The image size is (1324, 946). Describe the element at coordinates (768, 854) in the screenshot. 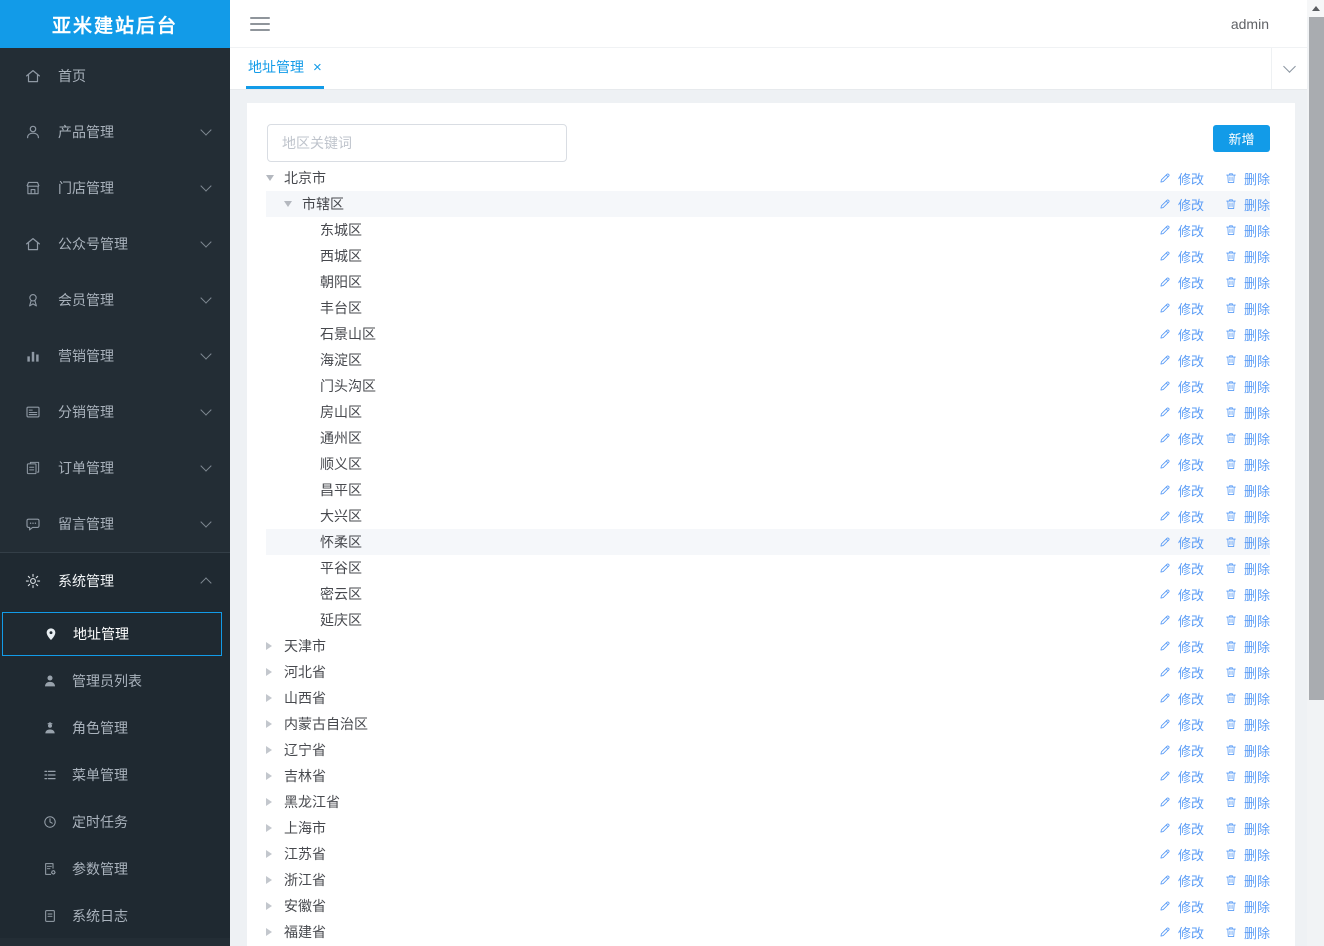

I see `tree-row: 江苏省 修改 删除` at that location.